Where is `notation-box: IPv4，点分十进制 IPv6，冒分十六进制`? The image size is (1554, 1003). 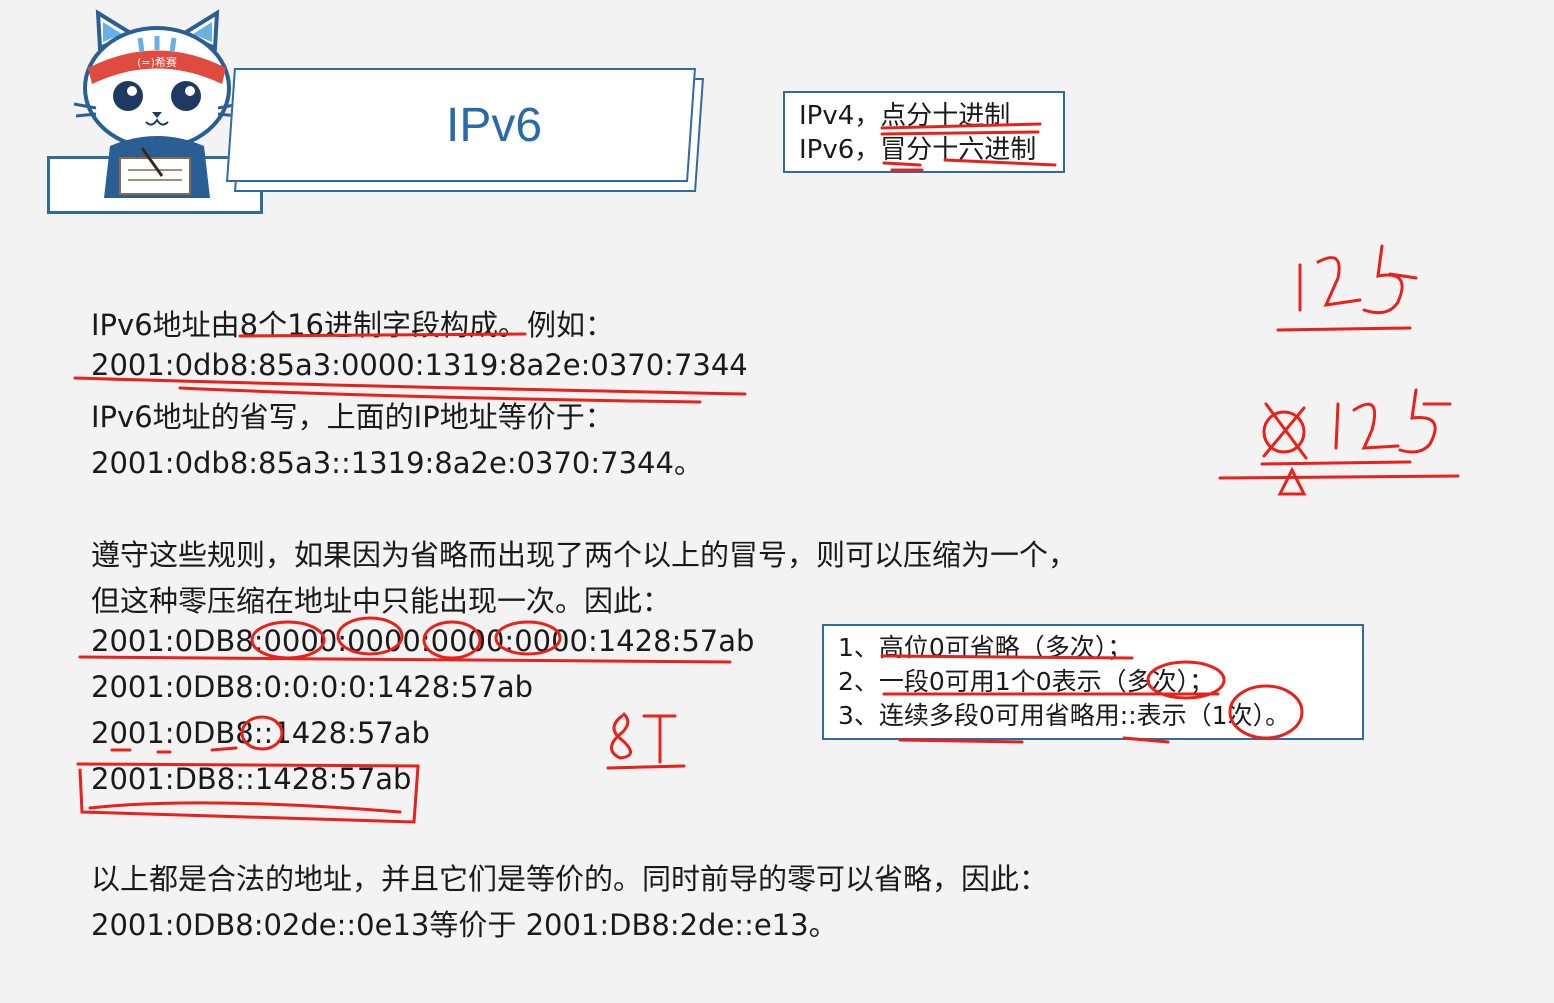 notation-box: IPv4，点分十进制 IPv6，冒分十六进制 is located at coordinates (924, 132).